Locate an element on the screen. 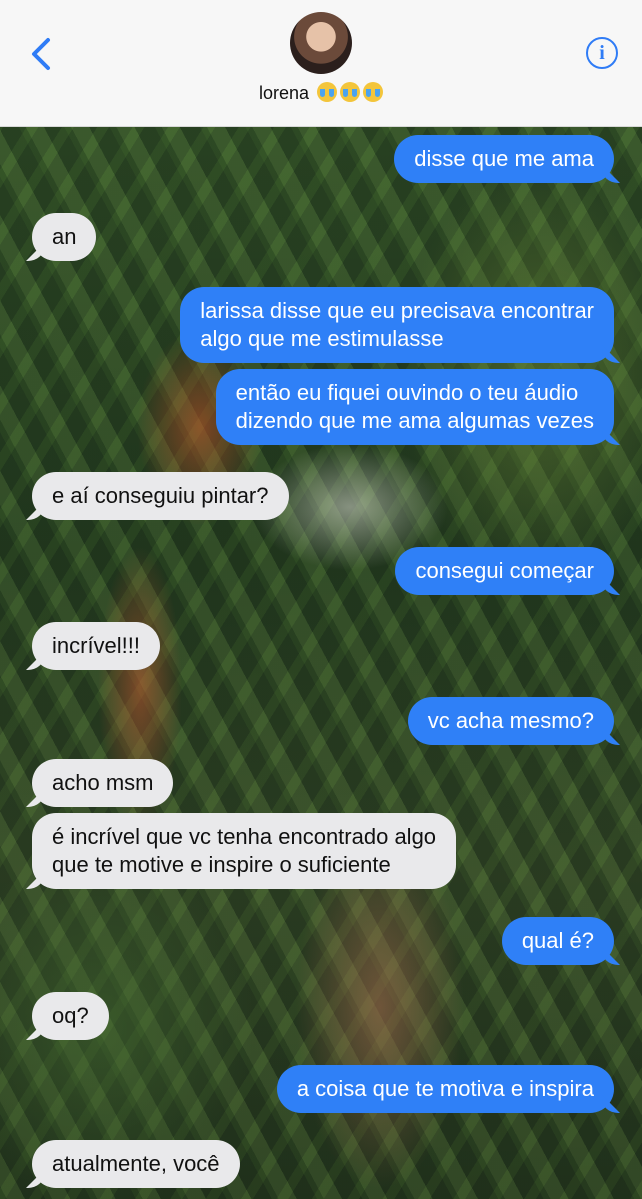  message-text: e aí conseguiu pintar? is located at coordinates (160, 495).